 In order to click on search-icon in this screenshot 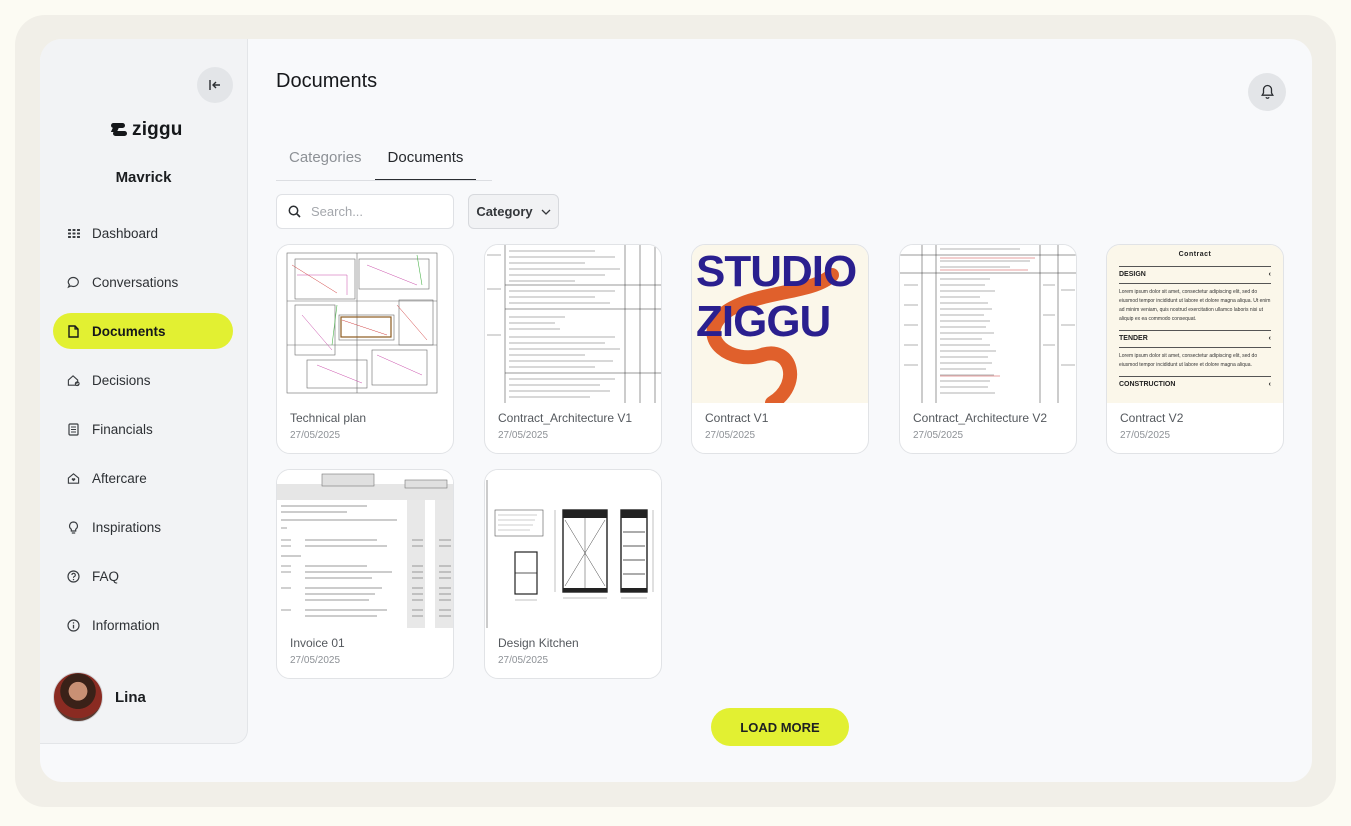, I will do `click(294, 211)`.